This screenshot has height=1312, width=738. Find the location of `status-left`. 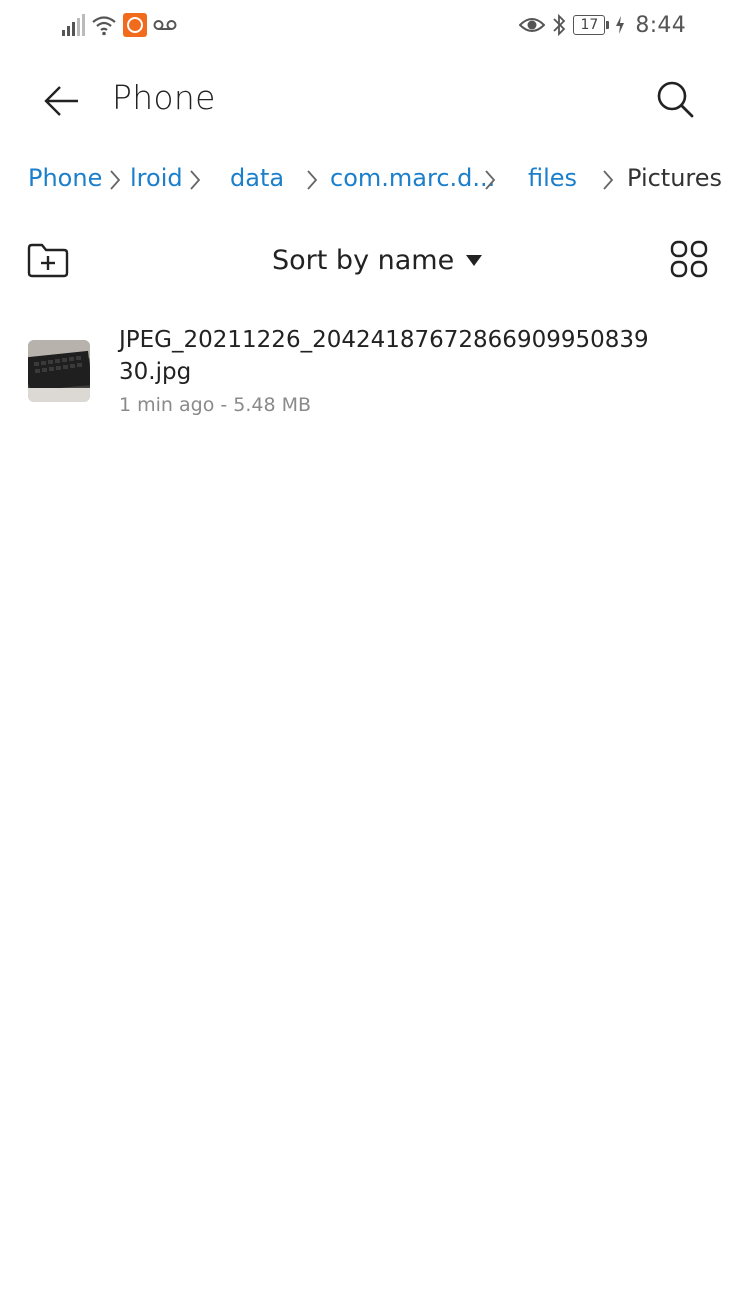

status-left is located at coordinates (119, 25).